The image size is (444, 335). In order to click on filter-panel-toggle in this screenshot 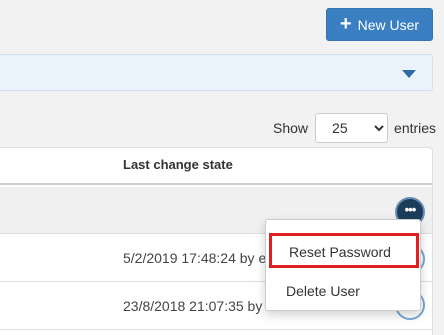, I will do `click(216, 72)`.